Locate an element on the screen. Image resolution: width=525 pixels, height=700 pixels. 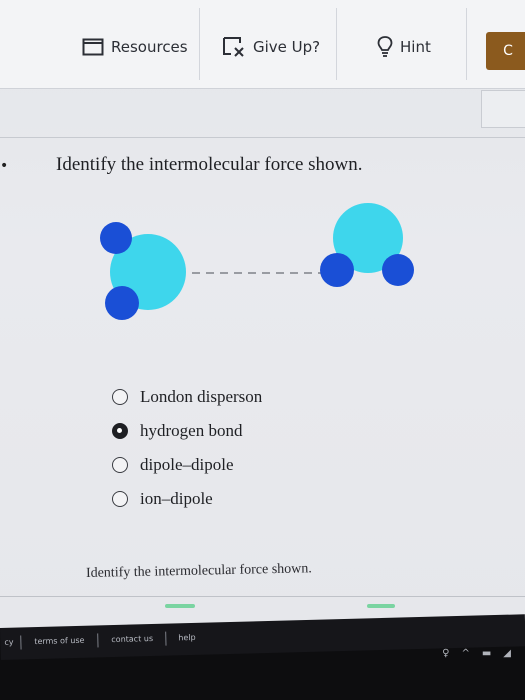
option-label: ion–dipole is located at coordinates (176, 498).